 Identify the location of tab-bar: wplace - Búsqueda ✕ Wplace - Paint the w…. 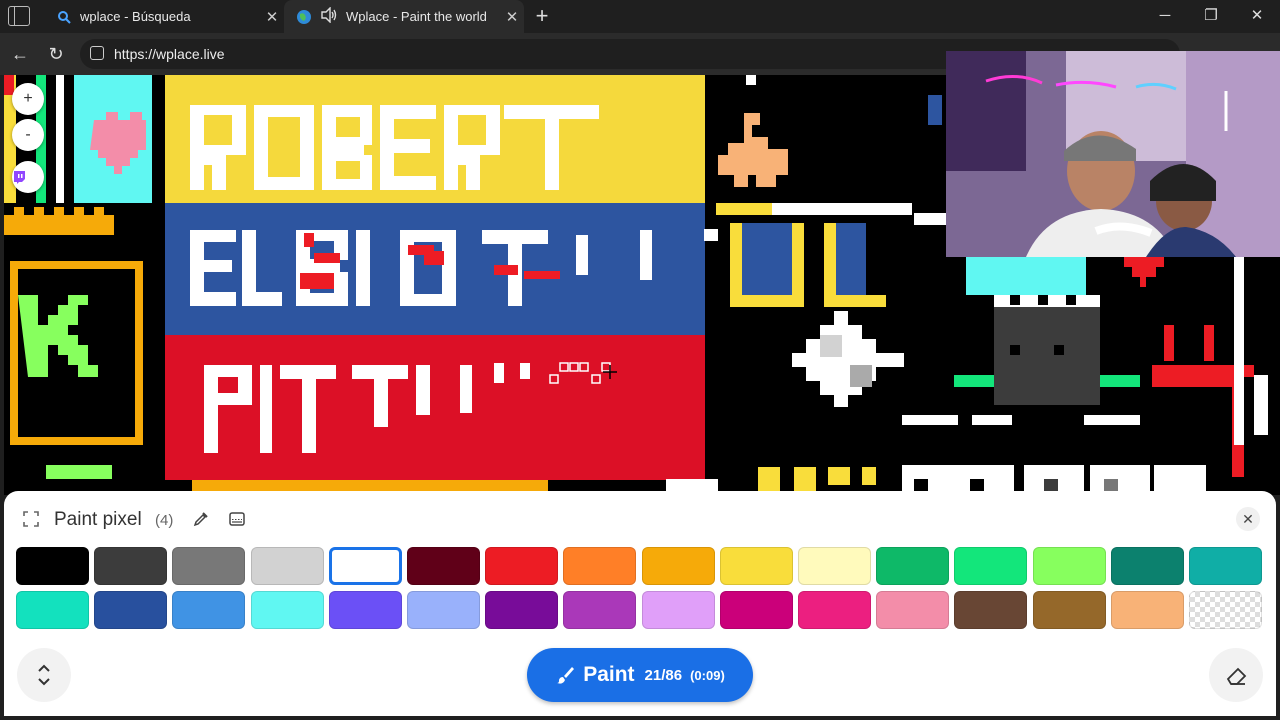
(640, 16).